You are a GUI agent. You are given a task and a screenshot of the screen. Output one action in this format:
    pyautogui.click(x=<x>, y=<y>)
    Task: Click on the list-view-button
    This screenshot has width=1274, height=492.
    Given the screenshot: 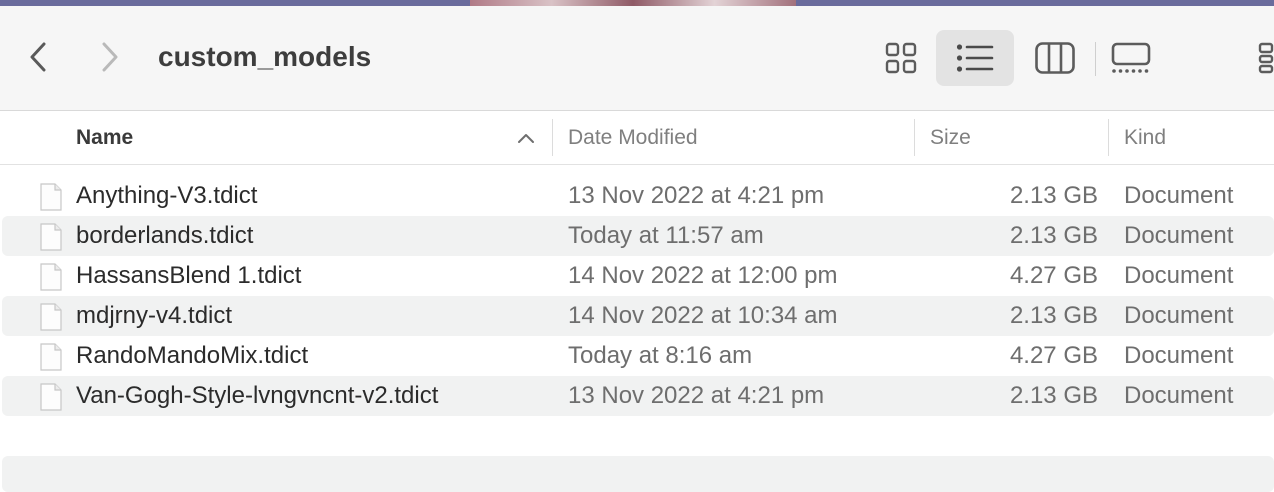 What is the action you would take?
    pyautogui.click(x=975, y=58)
    